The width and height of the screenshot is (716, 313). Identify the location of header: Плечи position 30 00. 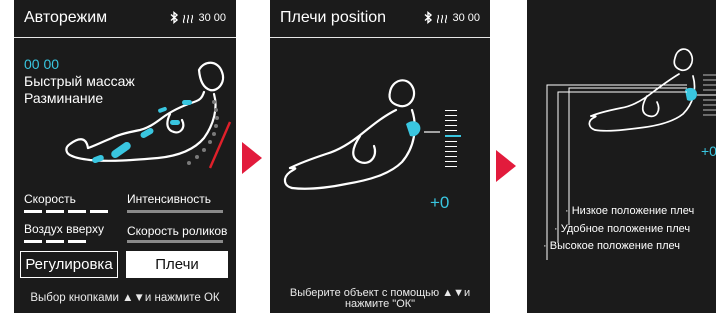
(380, 19).